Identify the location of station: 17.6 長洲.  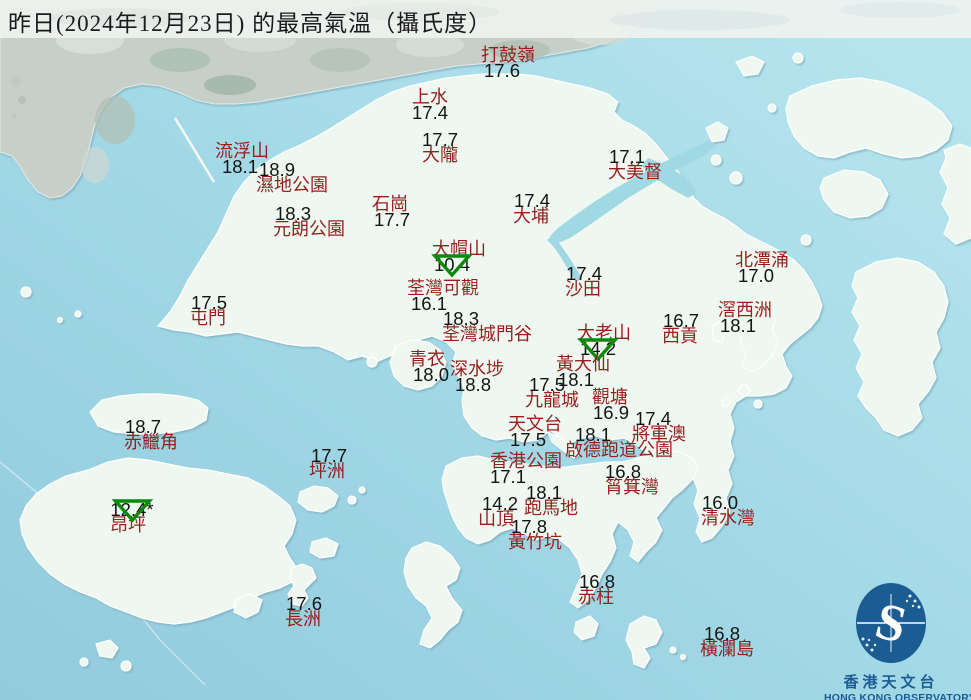
(304, 610).